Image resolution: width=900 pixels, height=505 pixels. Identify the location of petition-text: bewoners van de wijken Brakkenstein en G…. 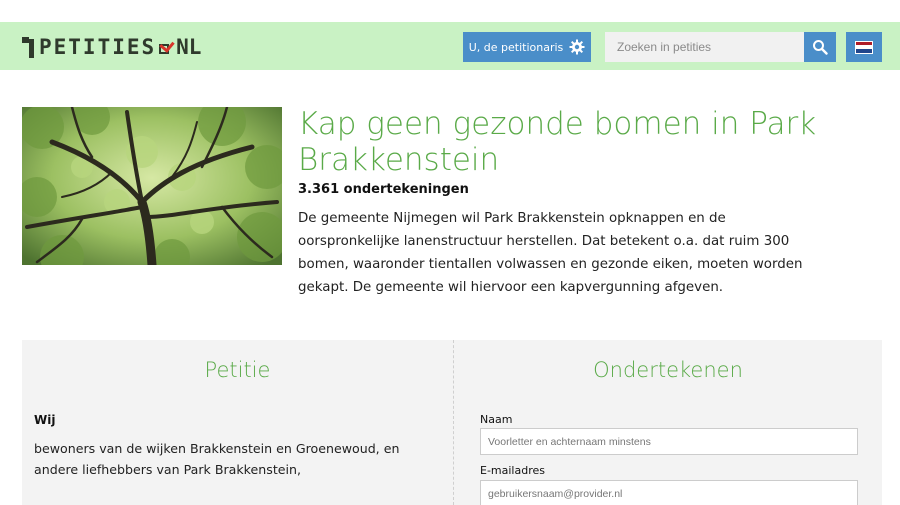
(217, 459).